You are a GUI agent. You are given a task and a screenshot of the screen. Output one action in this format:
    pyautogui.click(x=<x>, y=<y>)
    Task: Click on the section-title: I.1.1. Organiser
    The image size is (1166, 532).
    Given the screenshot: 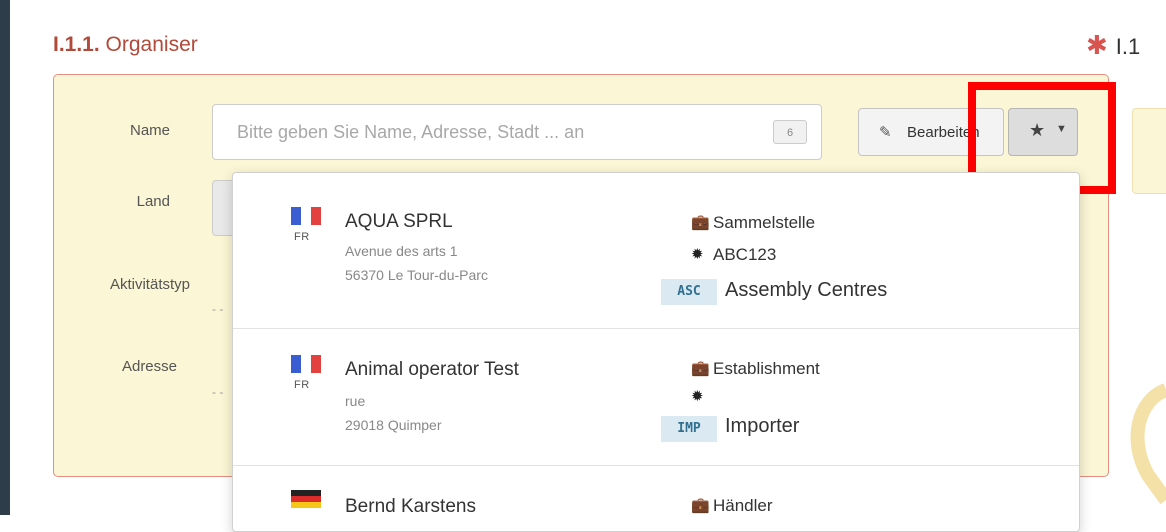 What is the action you would take?
    pyautogui.click(x=125, y=45)
    